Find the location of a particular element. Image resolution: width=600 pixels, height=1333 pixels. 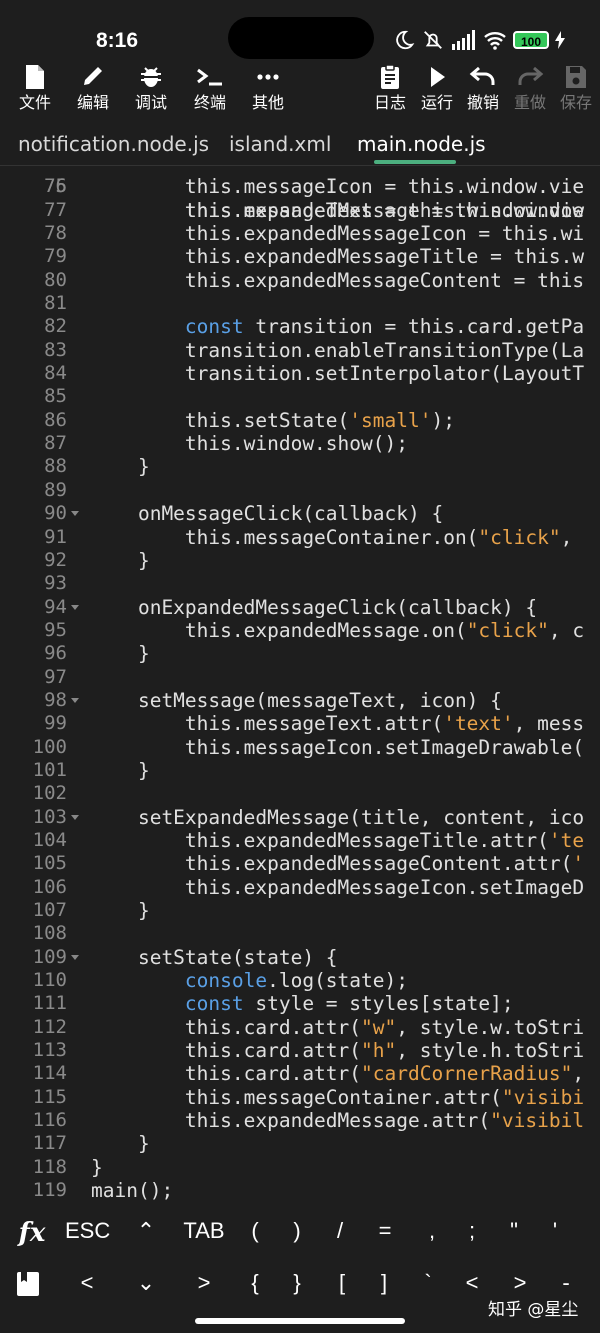

code-line: 80 this.expandedMessageContent = this is located at coordinates (300, 280).